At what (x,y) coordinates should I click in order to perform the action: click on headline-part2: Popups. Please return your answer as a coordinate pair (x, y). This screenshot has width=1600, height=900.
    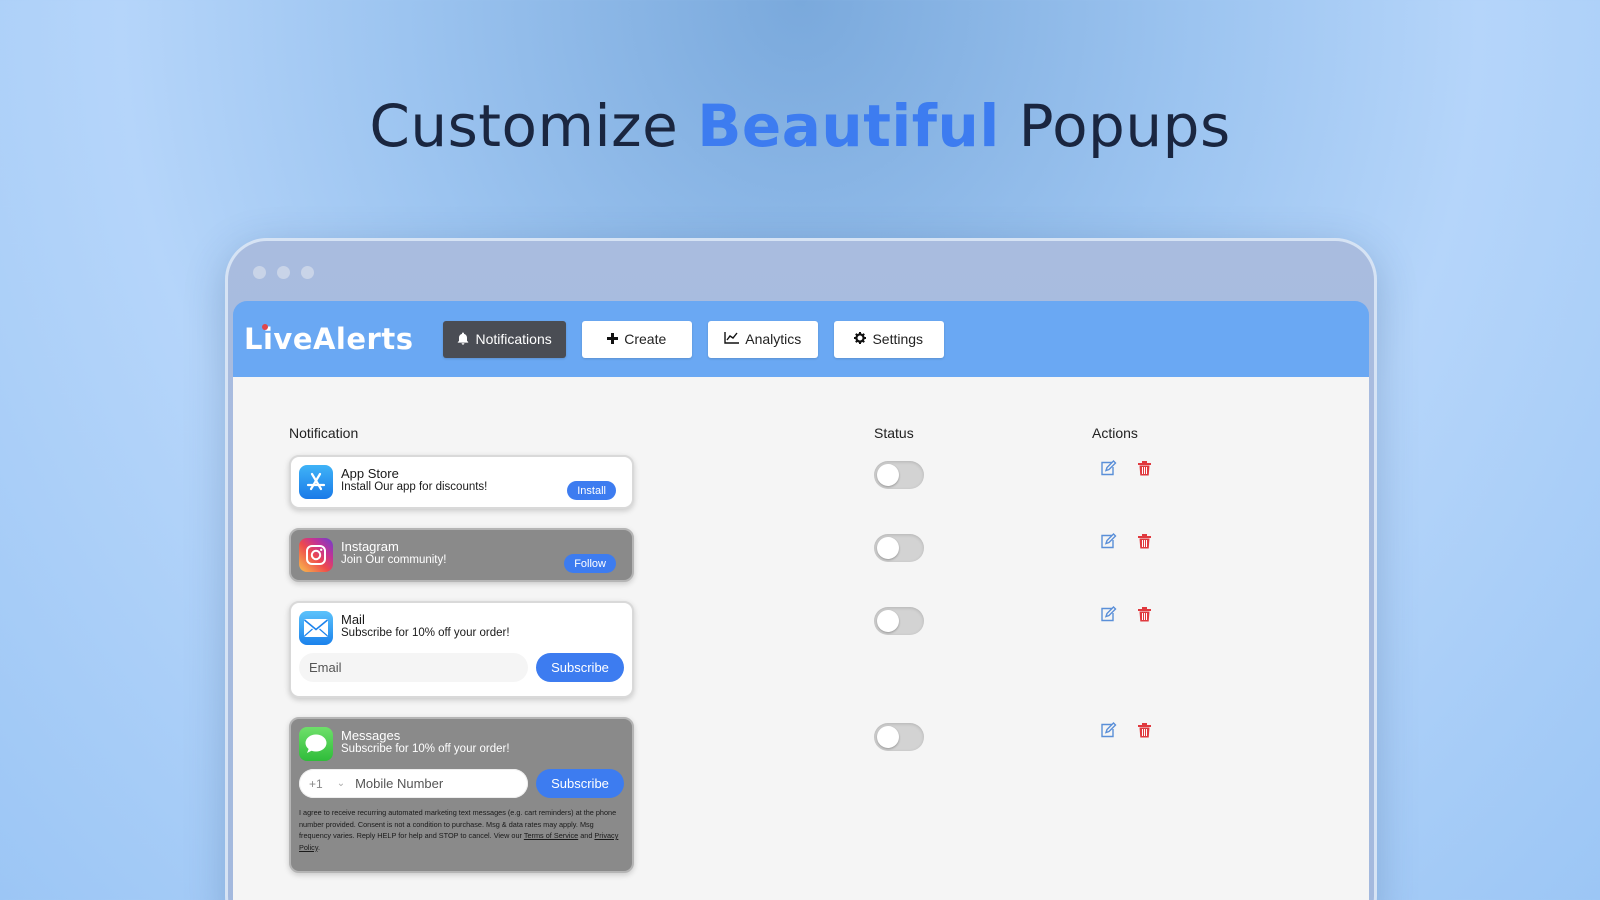
    Looking at the image, I should click on (1115, 126).